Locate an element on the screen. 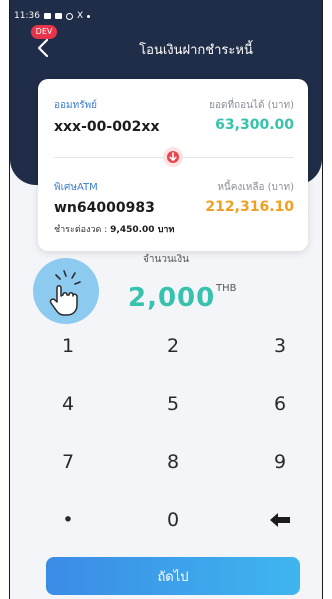 The image size is (332, 599). key-7: 7 is located at coordinates (68, 462).